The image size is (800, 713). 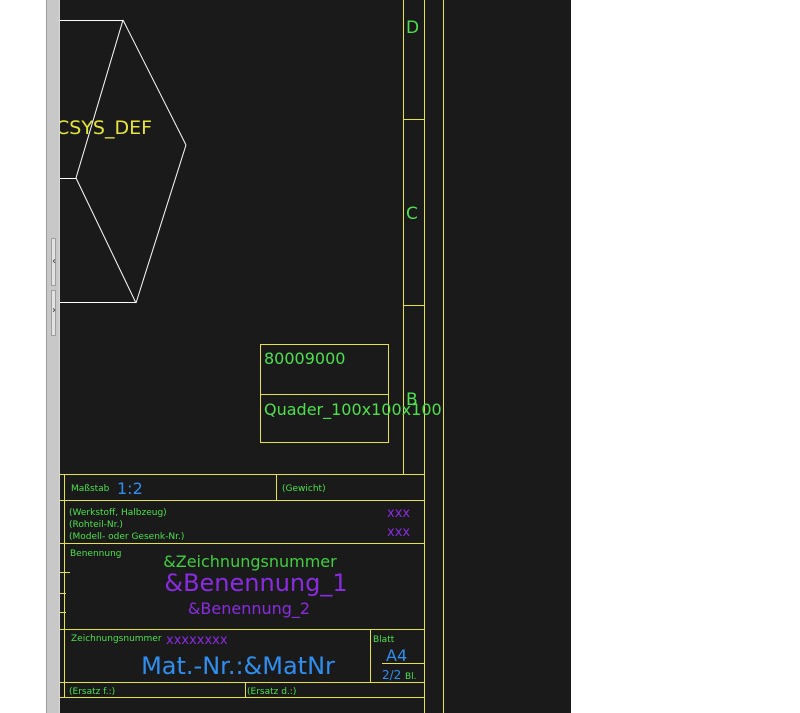 What do you see at coordinates (398, 532) in the screenshot?
I see `rohteil-value: xxx` at bounding box center [398, 532].